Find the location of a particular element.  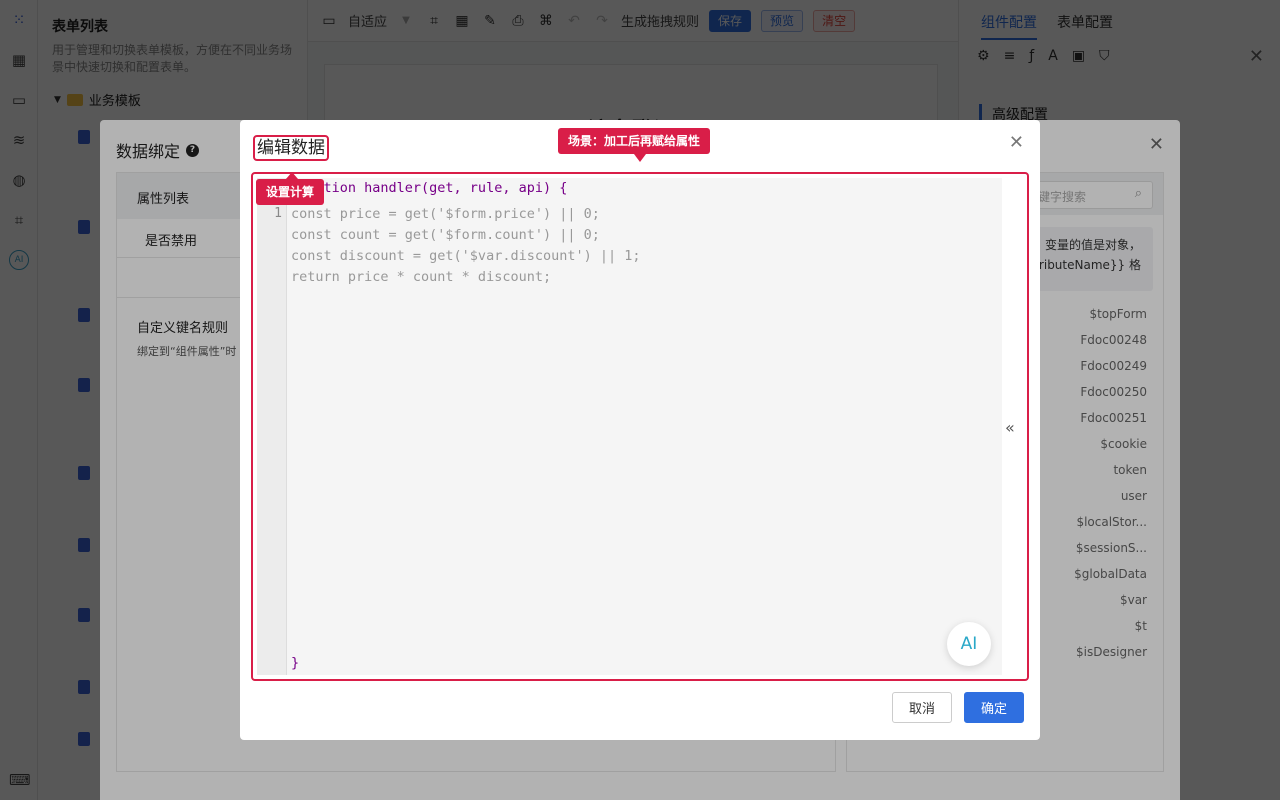

code-function-header: function handler(get, rule, api) { is located at coordinates (429, 188).